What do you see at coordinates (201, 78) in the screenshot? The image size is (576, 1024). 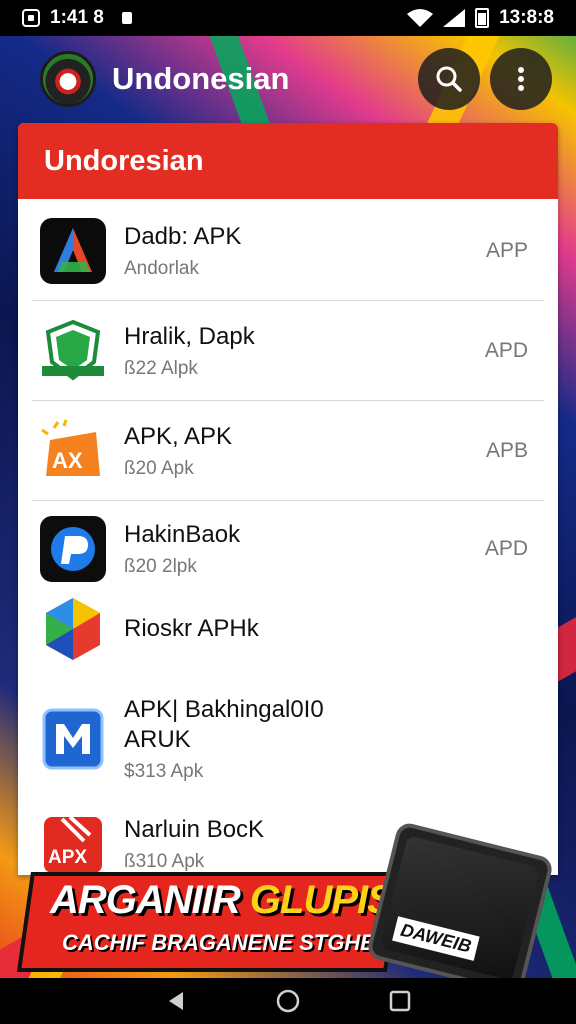 I see `app-title: Undonesian` at bounding box center [201, 78].